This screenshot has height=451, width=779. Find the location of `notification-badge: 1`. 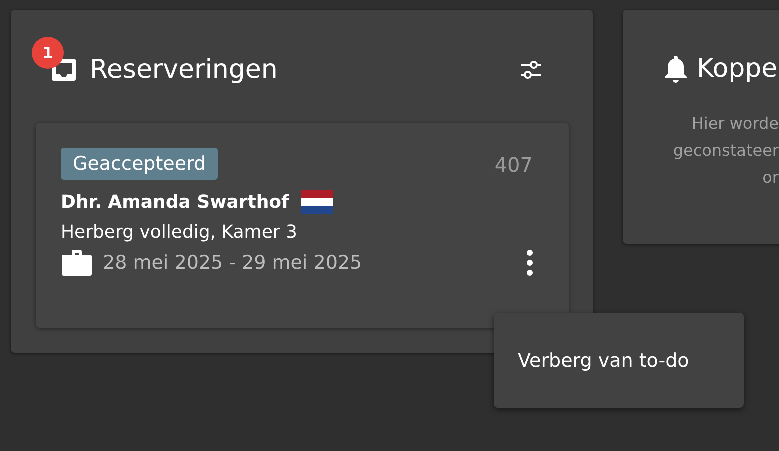

notification-badge: 1 is located at coordinates (48, 53).